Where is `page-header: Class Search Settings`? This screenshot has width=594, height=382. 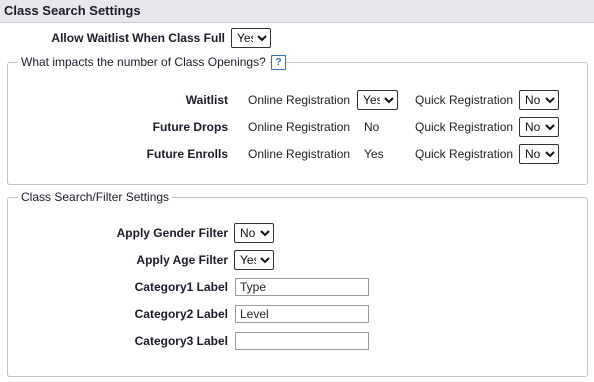 page-header: Class Search Settings is located at coordinates (297, 11).